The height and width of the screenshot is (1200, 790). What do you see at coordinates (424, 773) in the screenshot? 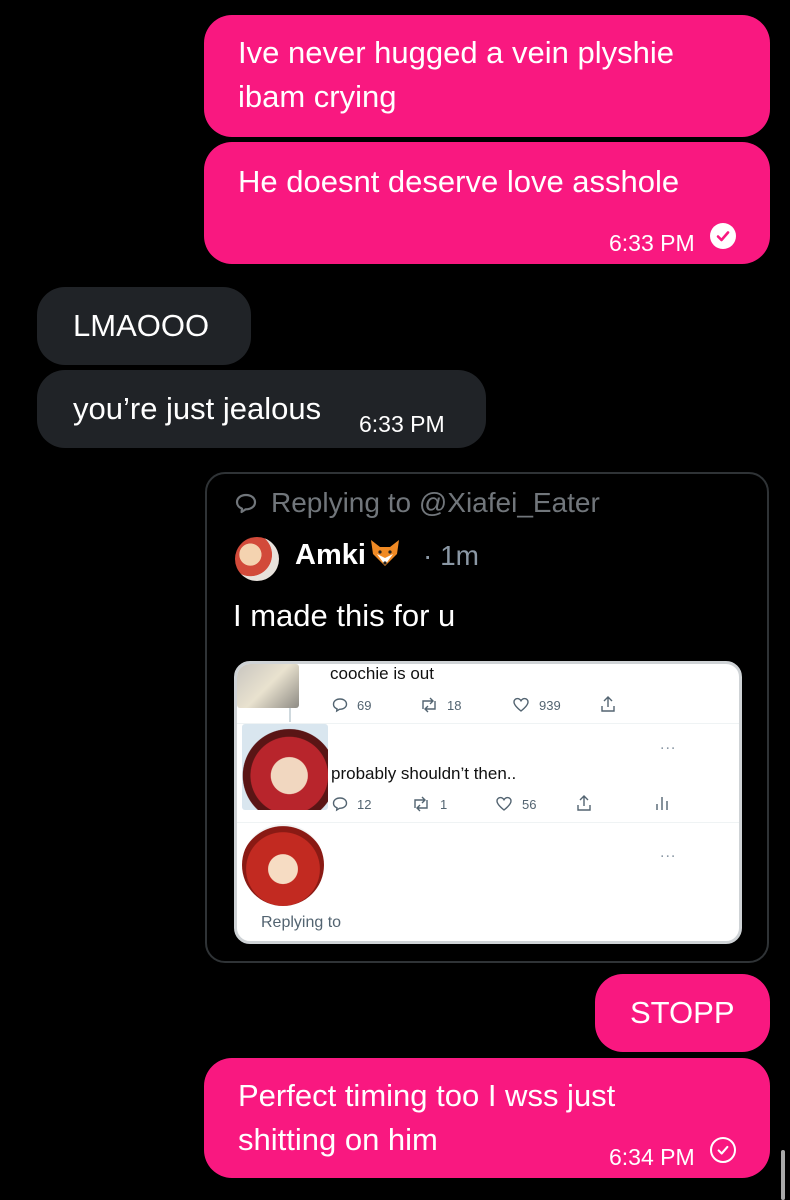
I see `embedded-post-text: probably shouldn’t then..` at bounding box center [424, 773].